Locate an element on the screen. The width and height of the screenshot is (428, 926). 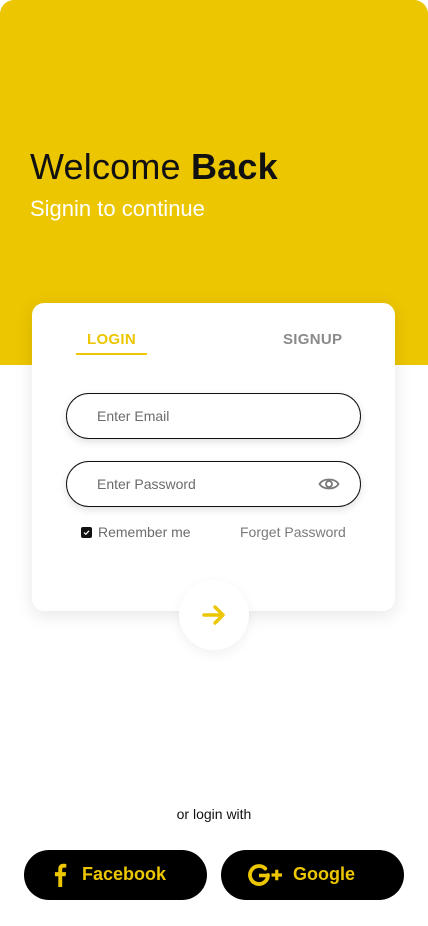
email-field is located at coordinates (213, 416).